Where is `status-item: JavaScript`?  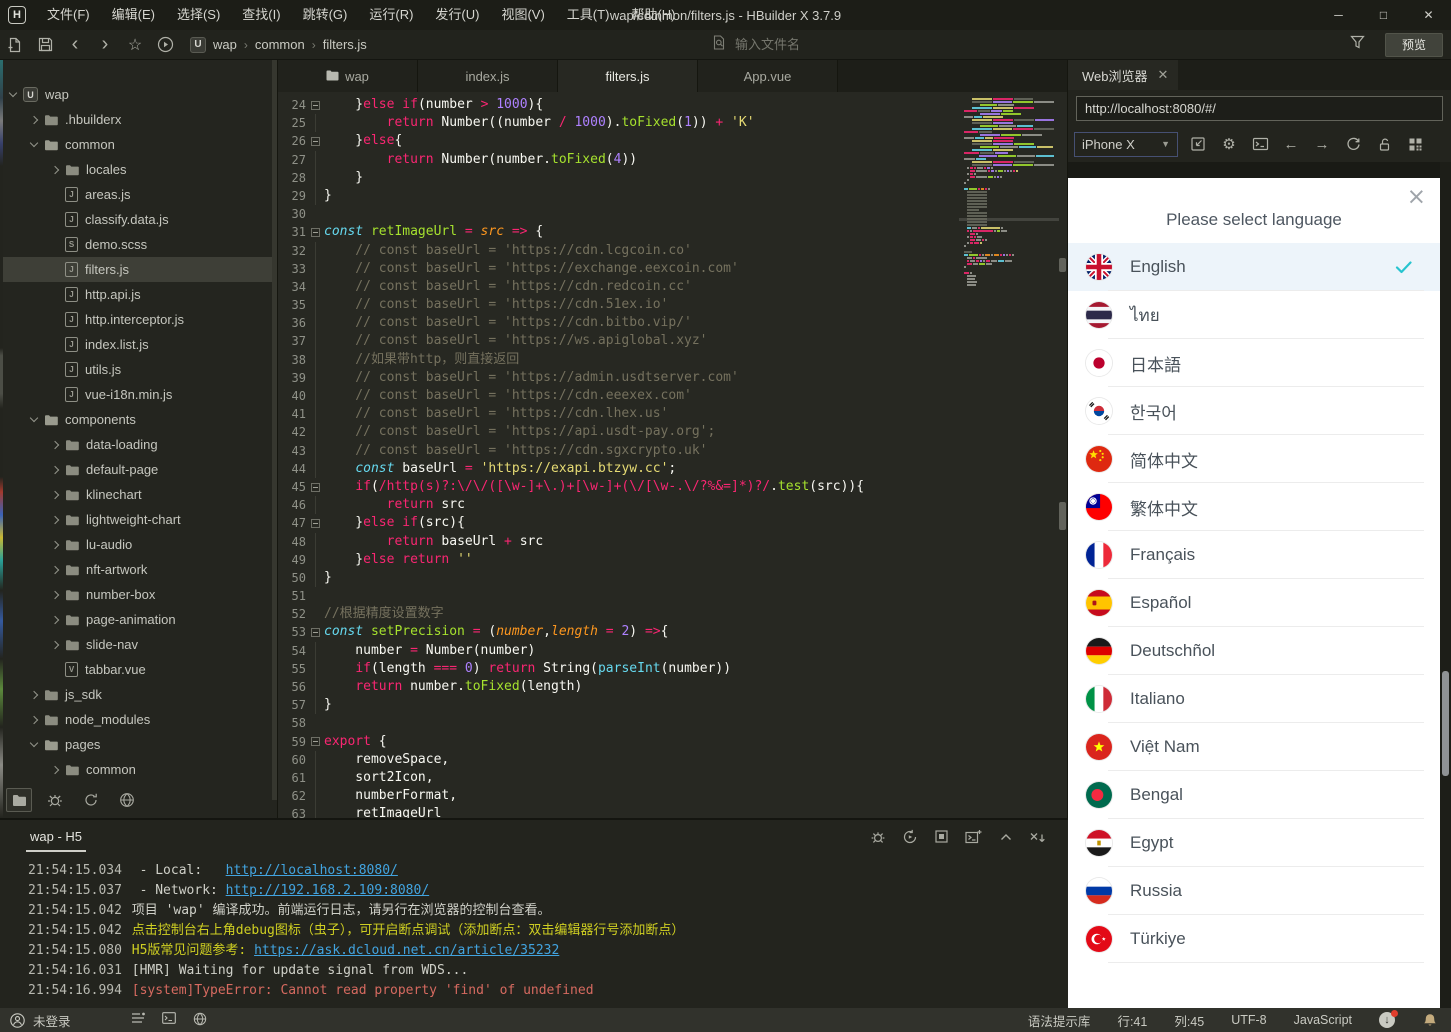 status-item: JavaScript is located at coordinates (1323, 1020).